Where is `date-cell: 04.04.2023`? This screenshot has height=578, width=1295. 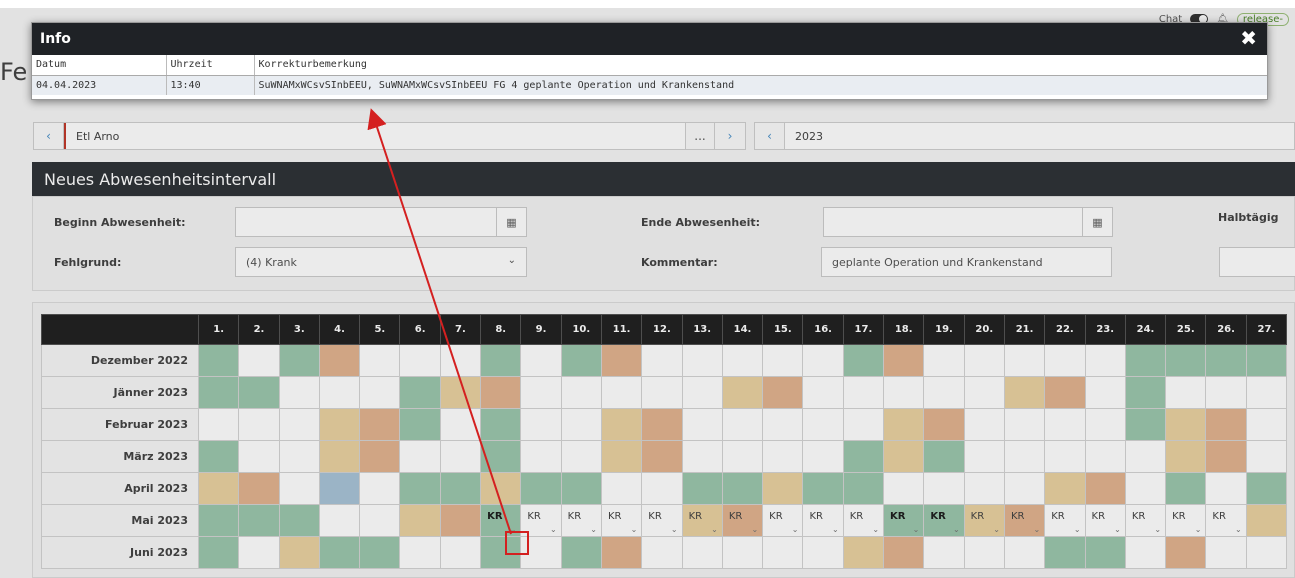
date-cell: 04.04.2023 is located at coordinates (99, 85).